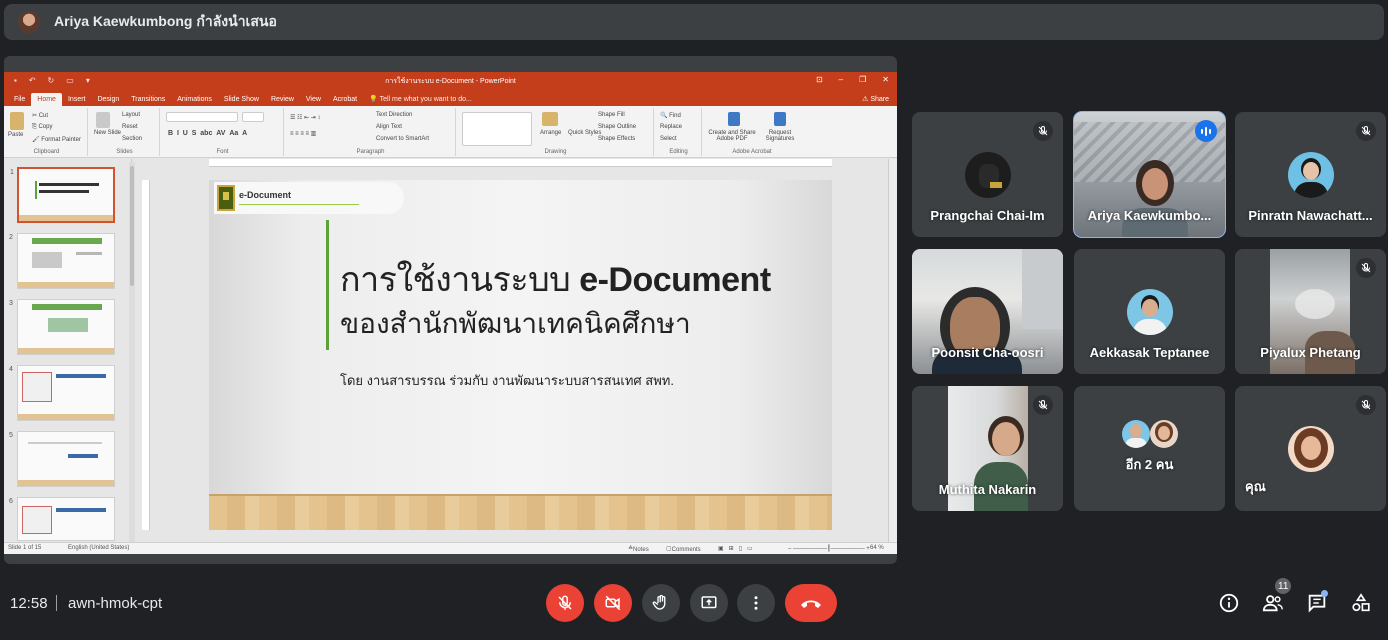  What do you see at coordinates (668, 139) in the screenshot?
I see `select-button: Select` at bounding box center [668, 139].